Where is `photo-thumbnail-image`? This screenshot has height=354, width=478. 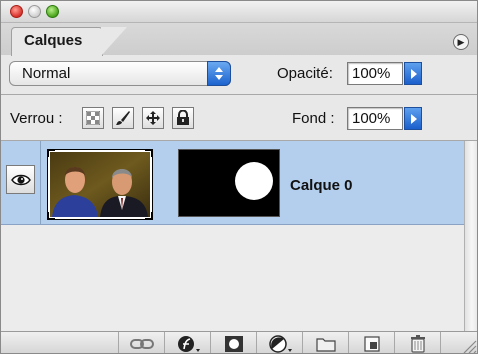
photo-thumbnail-image is located at coordinates (100, 184).